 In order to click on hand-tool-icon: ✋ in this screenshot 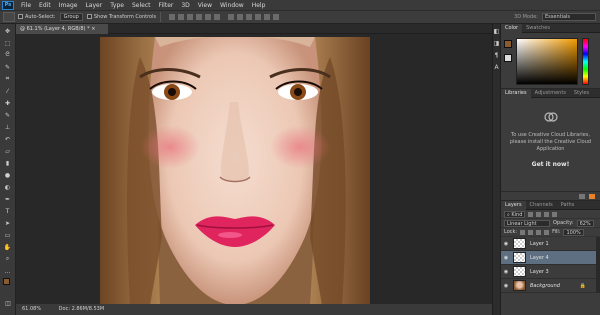, I will do `click(8, 247)`.